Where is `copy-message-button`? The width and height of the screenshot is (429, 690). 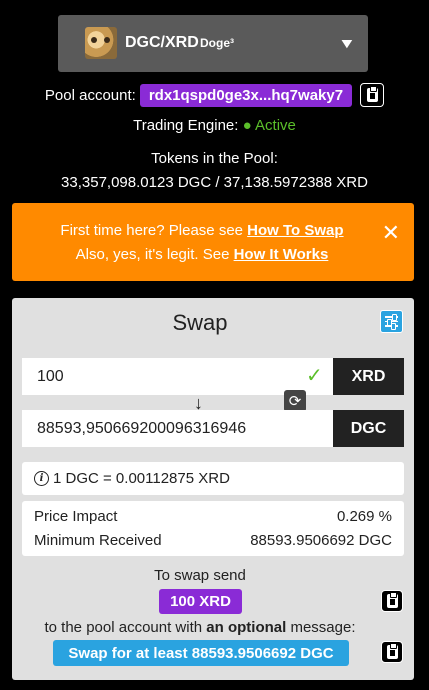 copy-message-button is located at coordinates (392, 652).